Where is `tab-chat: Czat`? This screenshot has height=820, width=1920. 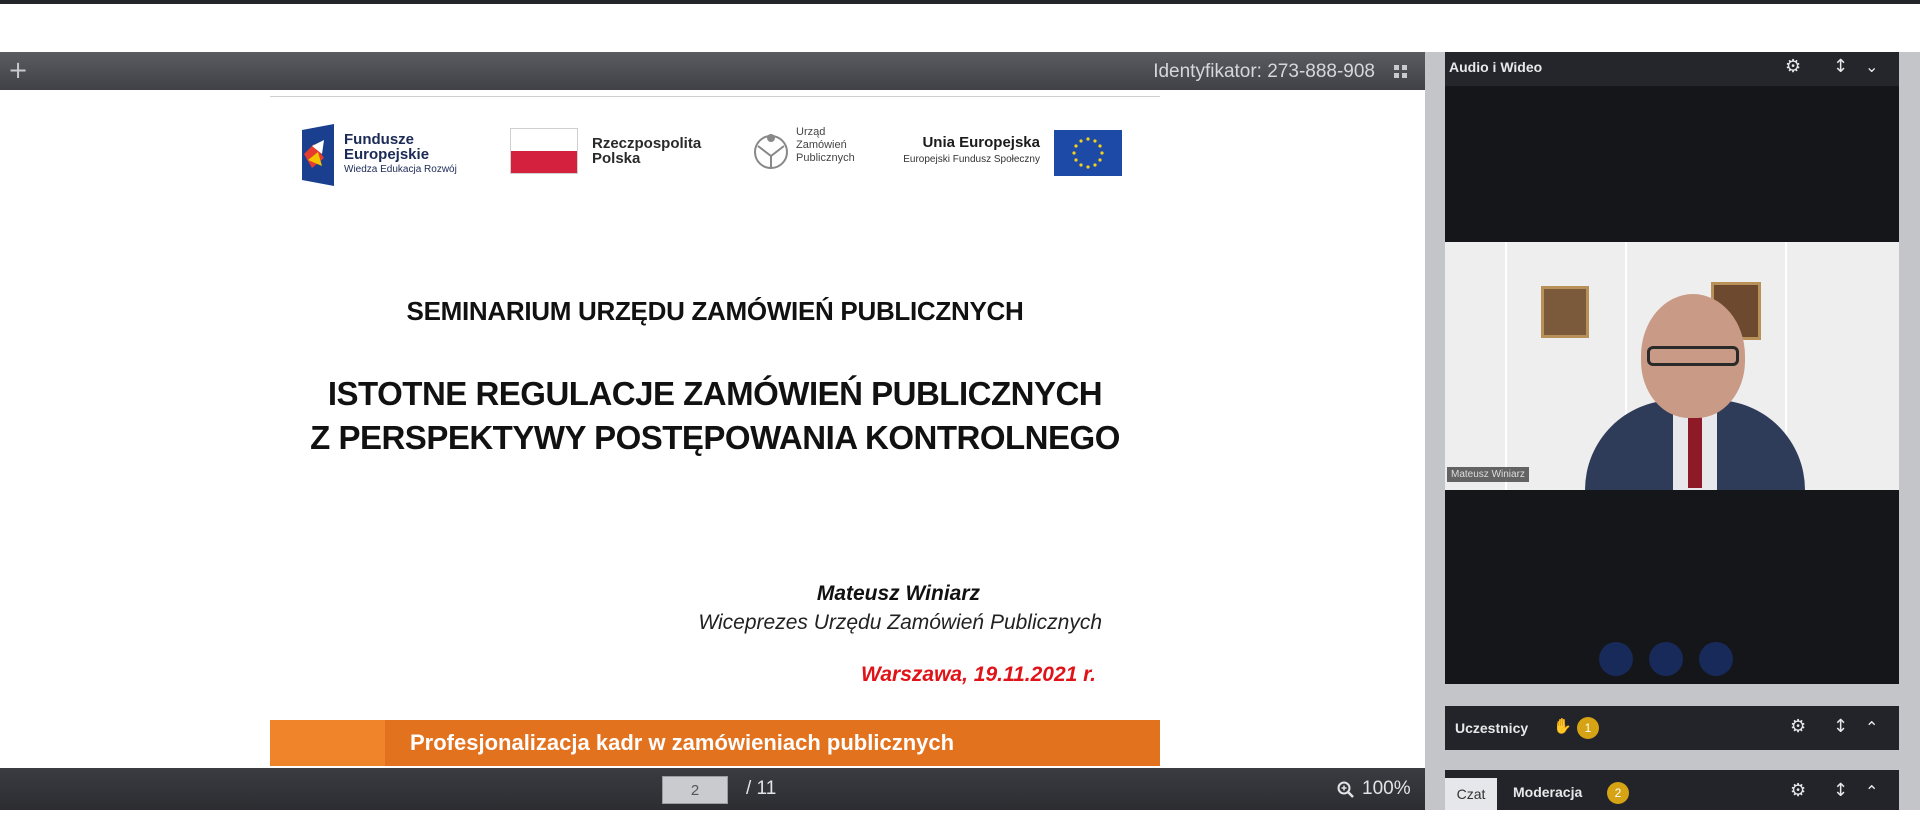
tab-chat: Czat is located at coordinates (1471, 794).